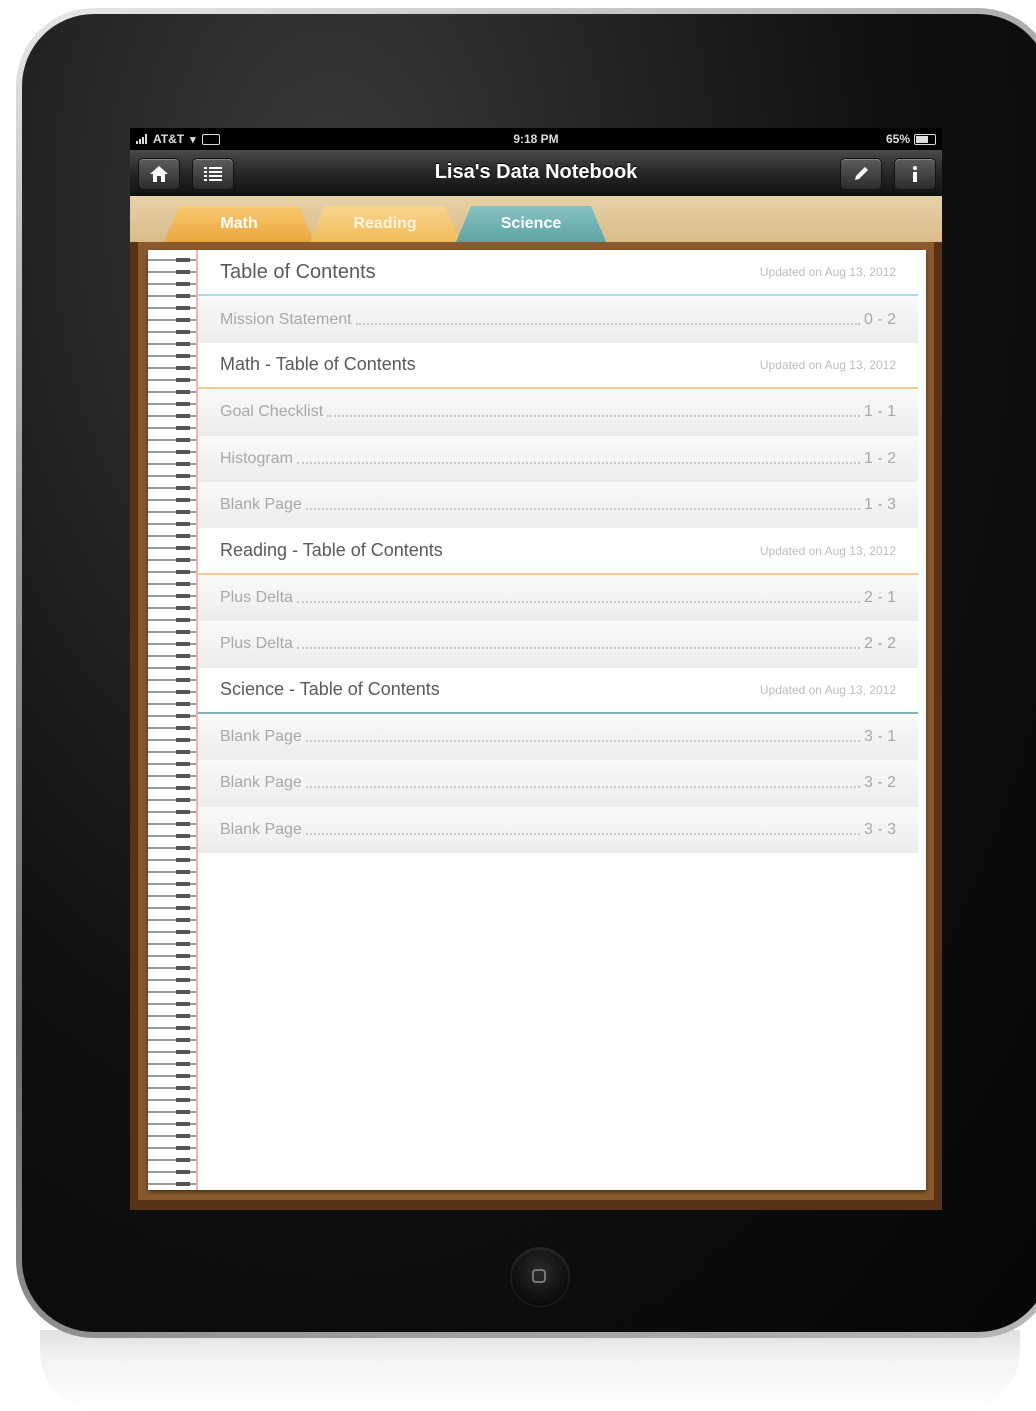 This screenshot has width=1036, height=1411. What do you see at coordinates (558, 458) in the screenshot?
I see `list-item: Histogram 1 - 2` at bounding box center [558, 458].